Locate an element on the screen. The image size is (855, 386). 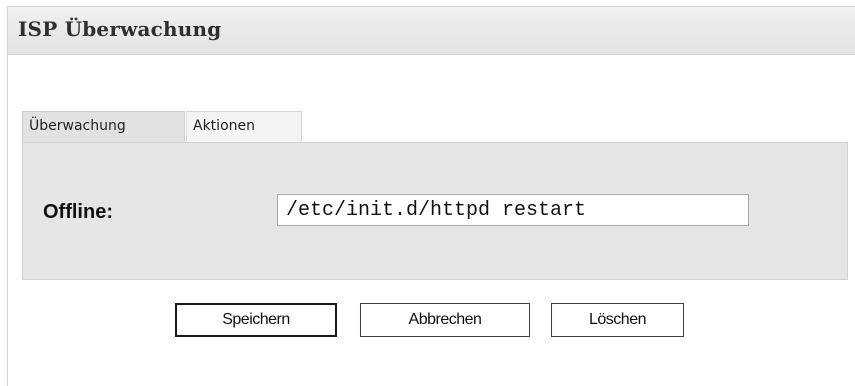
offline-label: Offline: is located at coordinates (78, 212).